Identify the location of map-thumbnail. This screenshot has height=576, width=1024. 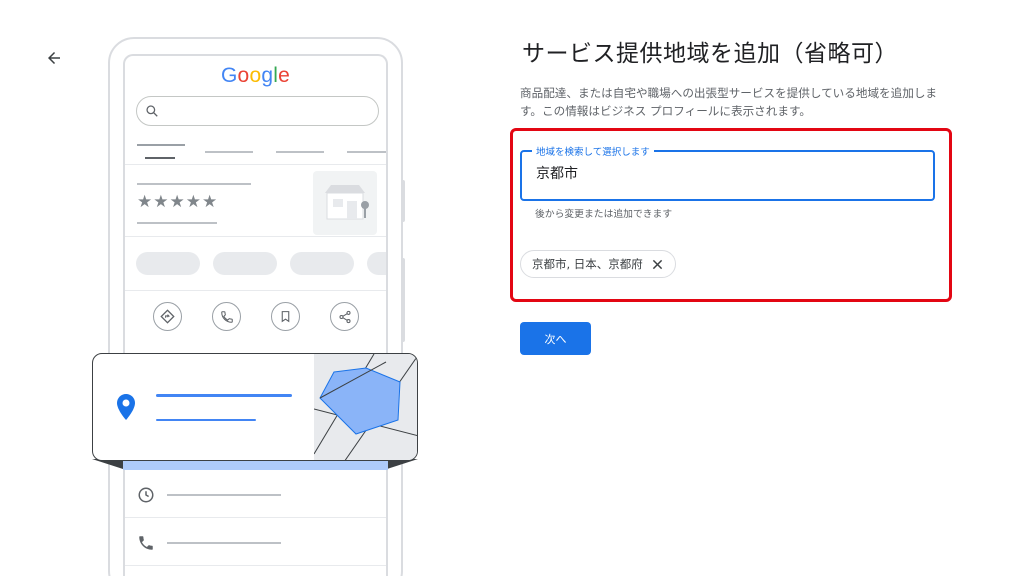
(365, 407).